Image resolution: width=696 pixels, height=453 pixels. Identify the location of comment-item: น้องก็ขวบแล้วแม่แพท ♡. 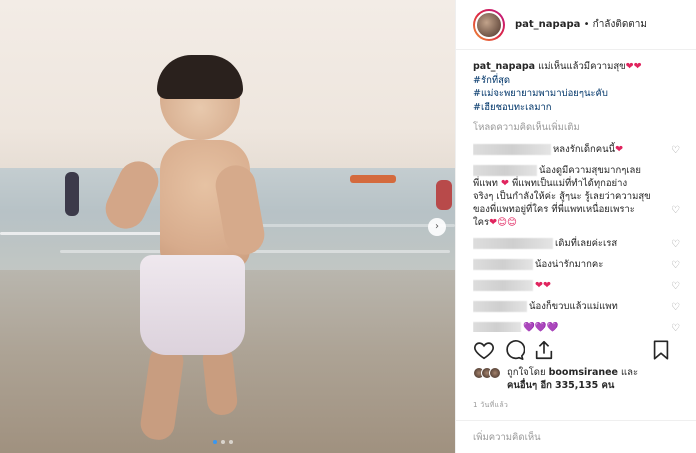
(576, 306).